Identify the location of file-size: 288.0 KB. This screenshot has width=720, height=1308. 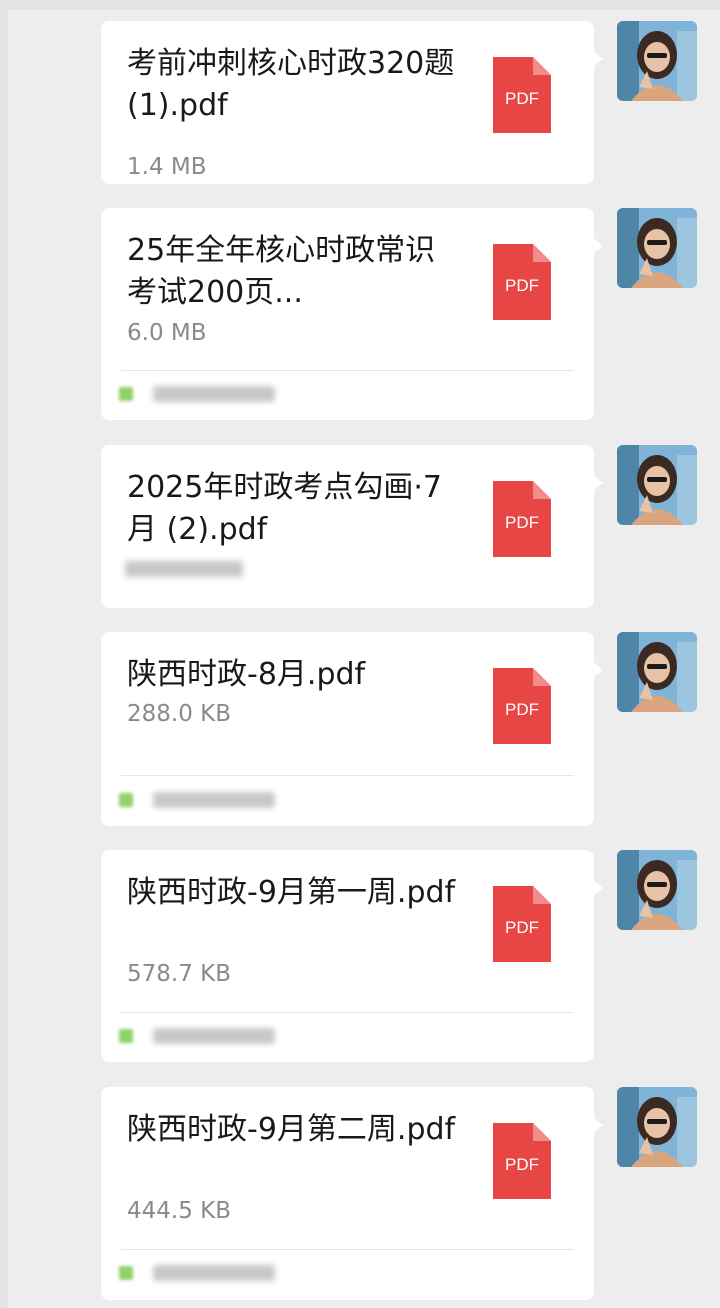
(179, 714).